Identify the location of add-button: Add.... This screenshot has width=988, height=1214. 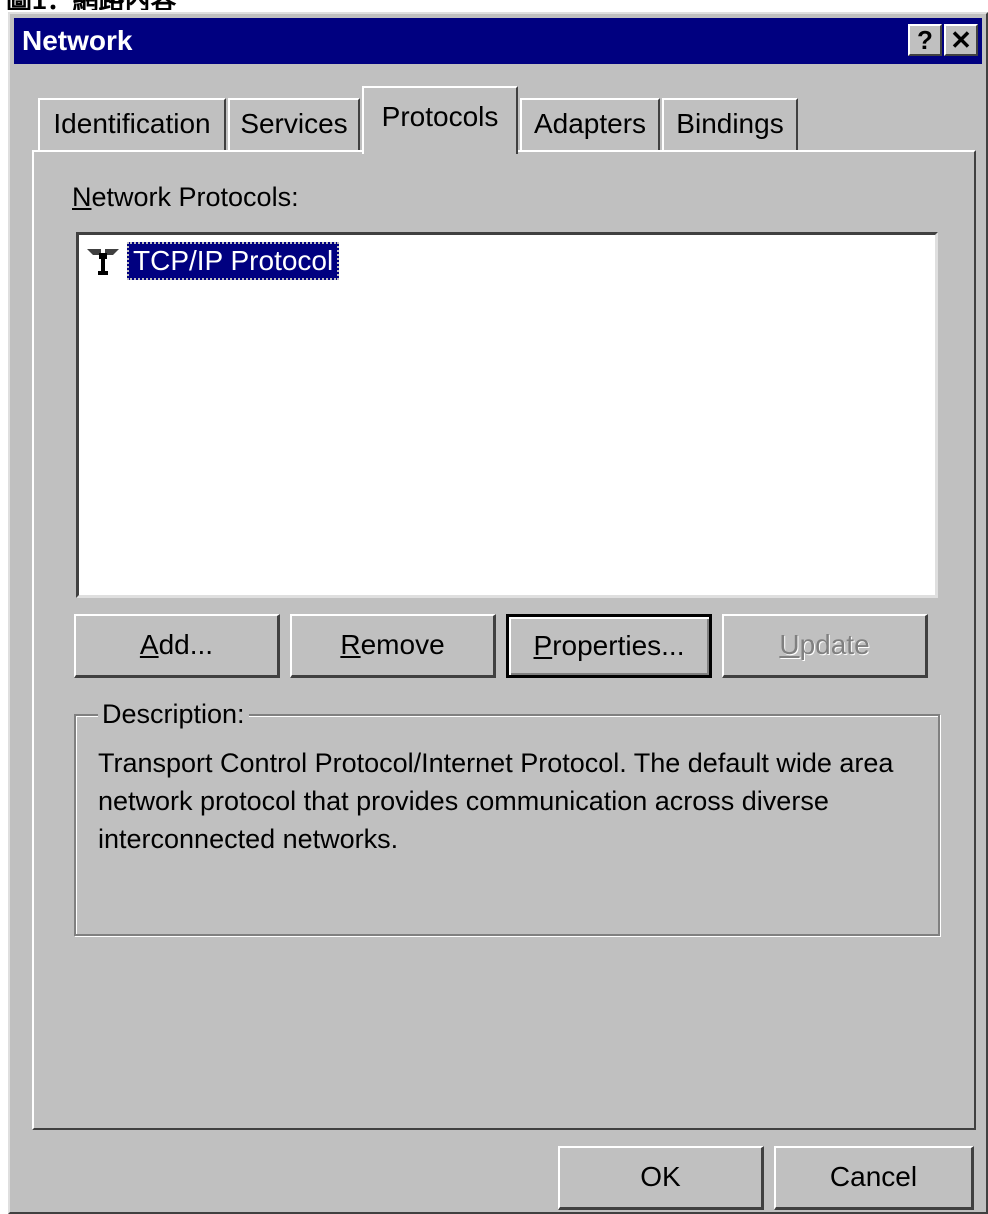
(177, 646).